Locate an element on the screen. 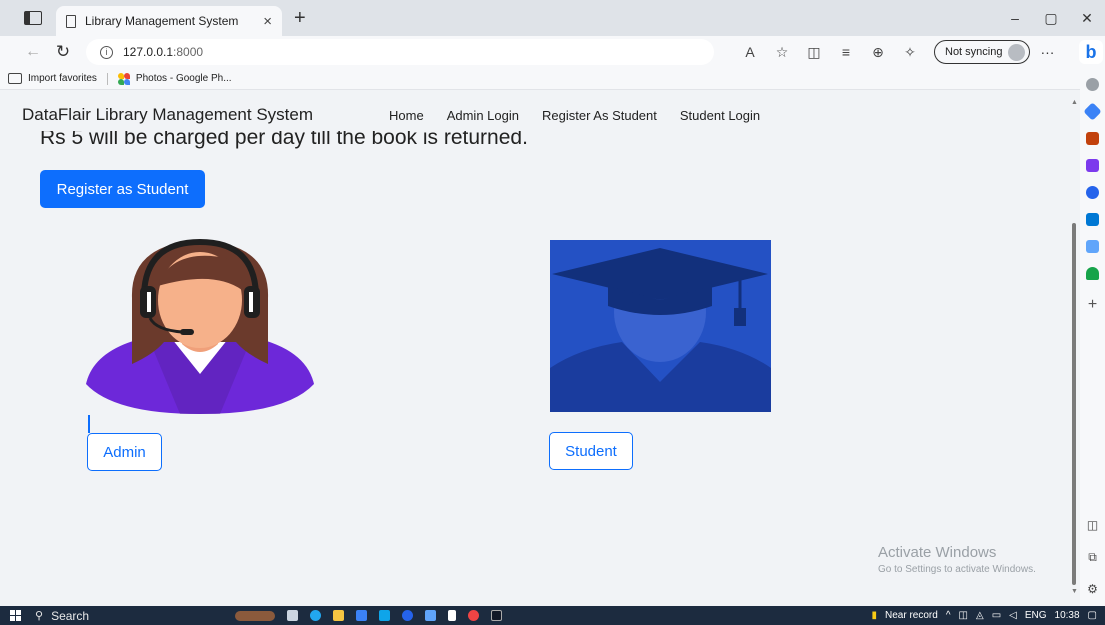 This screenshot has width=1105, height=625. people-icon is located at coordinates (1092, 165).